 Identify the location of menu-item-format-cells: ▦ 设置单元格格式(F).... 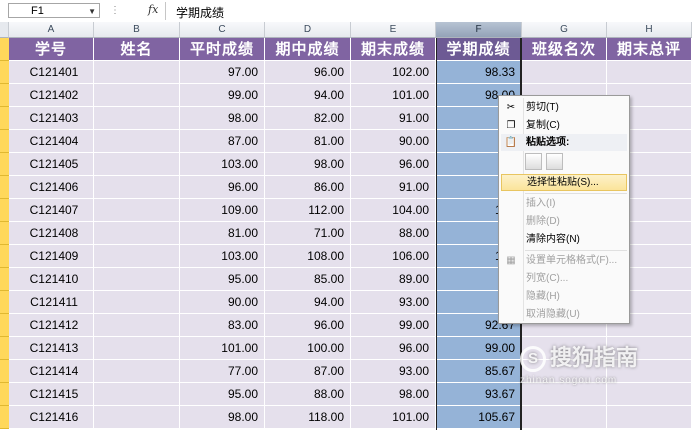
(564, 260).